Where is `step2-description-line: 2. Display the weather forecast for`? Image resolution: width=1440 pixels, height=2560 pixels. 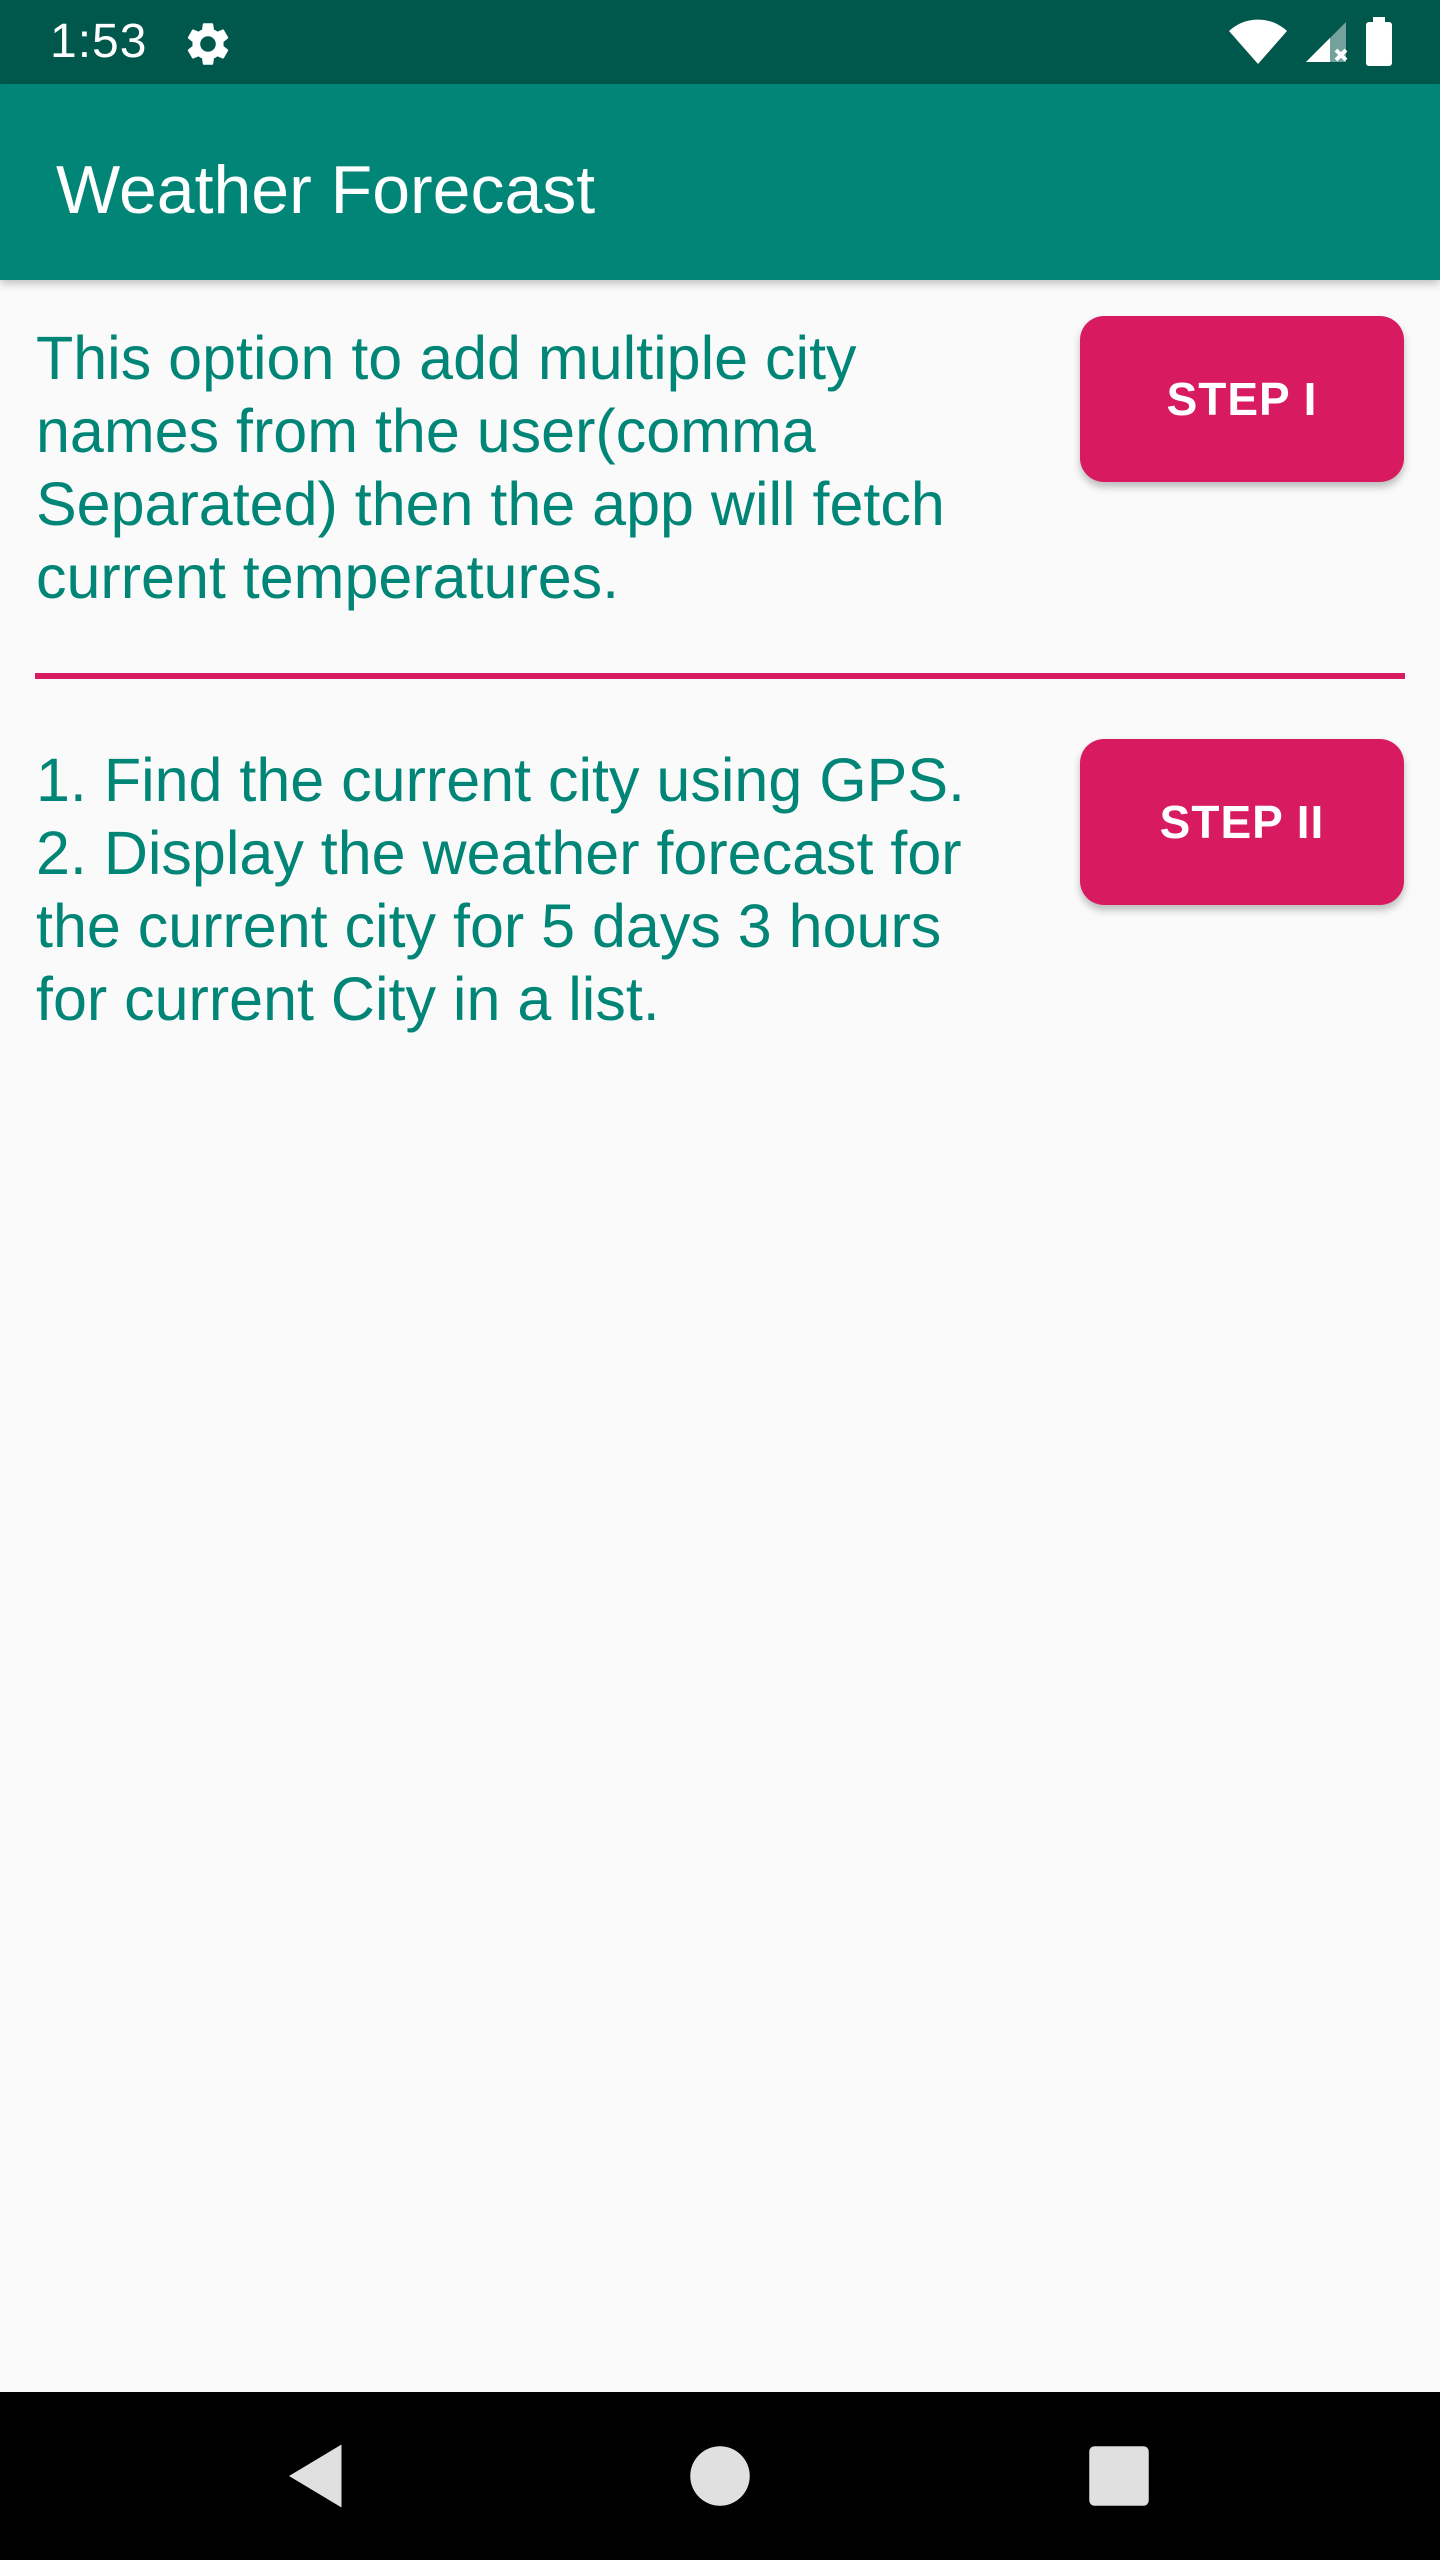
step2-description-line: 2. Display the weather forecast for is located at coordinates (499, 853).